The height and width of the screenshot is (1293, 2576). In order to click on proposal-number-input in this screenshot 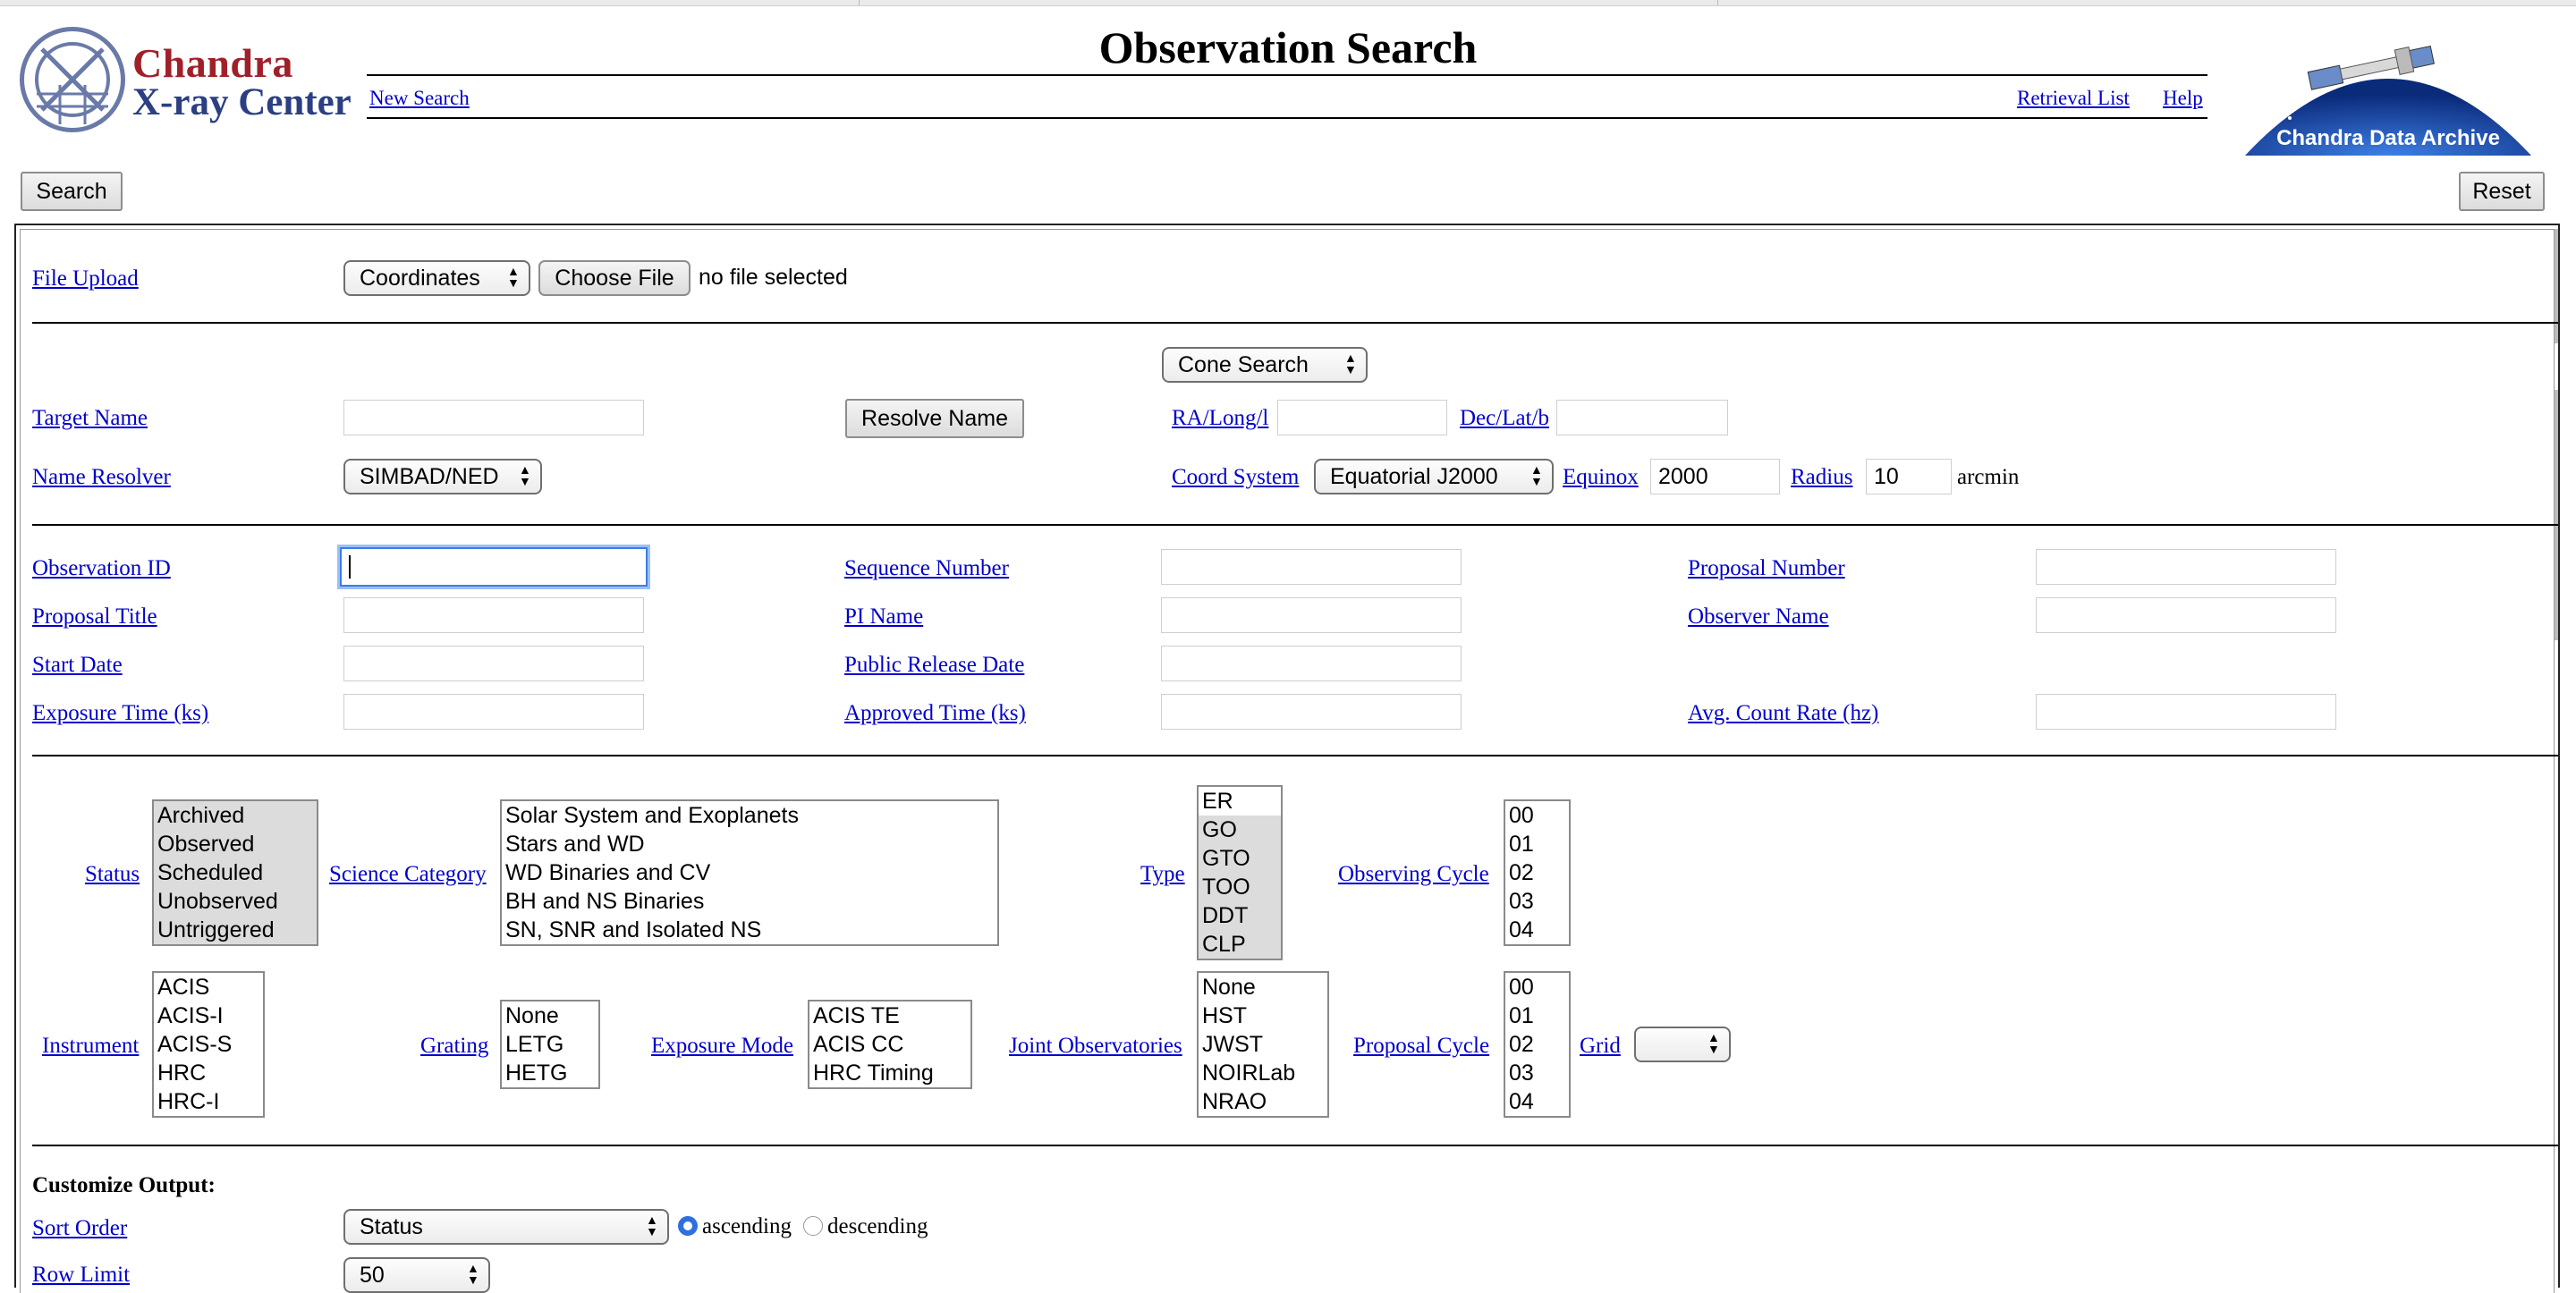, I will do `click(2186, 567)`.